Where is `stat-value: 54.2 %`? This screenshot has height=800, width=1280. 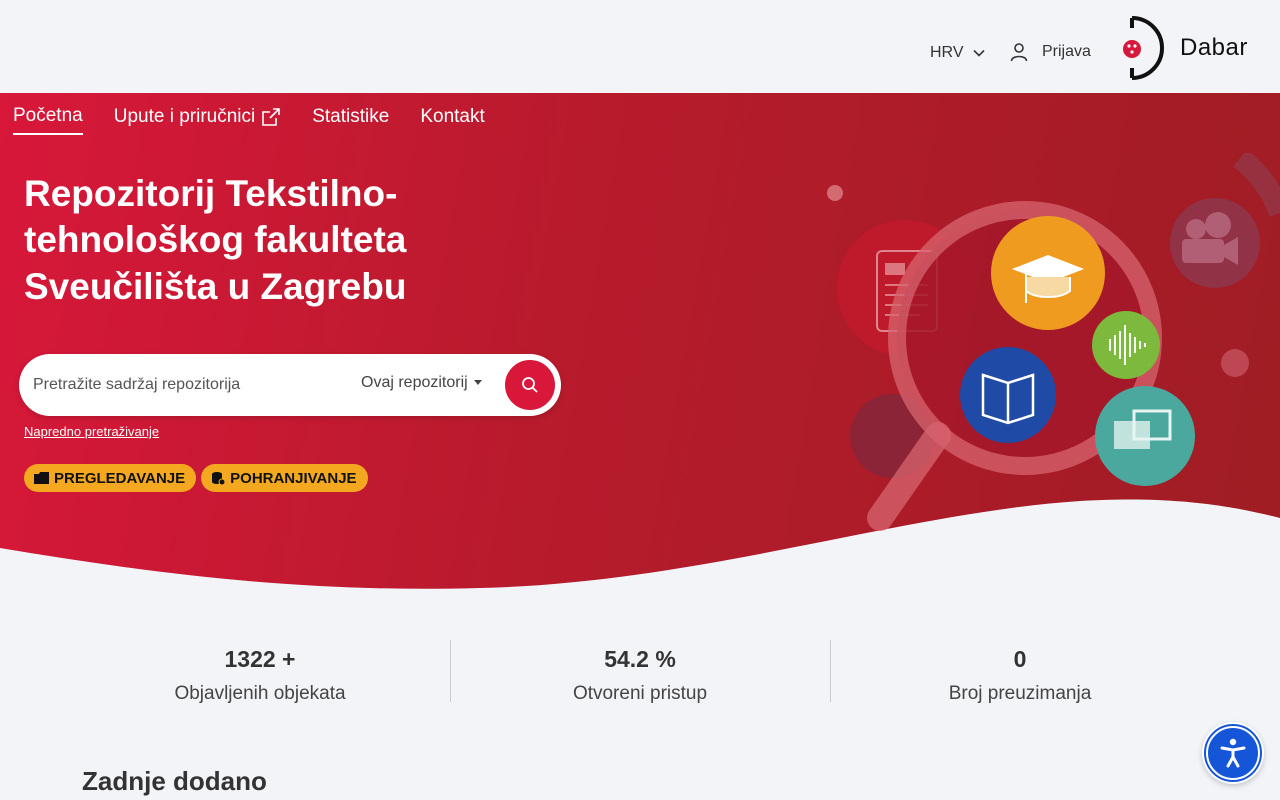
stat-value: 54.2 % is located at coordinates (640, 659).